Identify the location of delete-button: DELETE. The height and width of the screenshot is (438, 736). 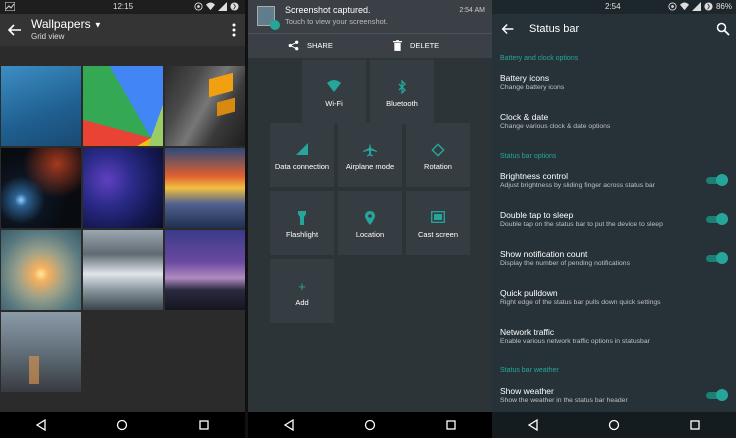
(416, 45).